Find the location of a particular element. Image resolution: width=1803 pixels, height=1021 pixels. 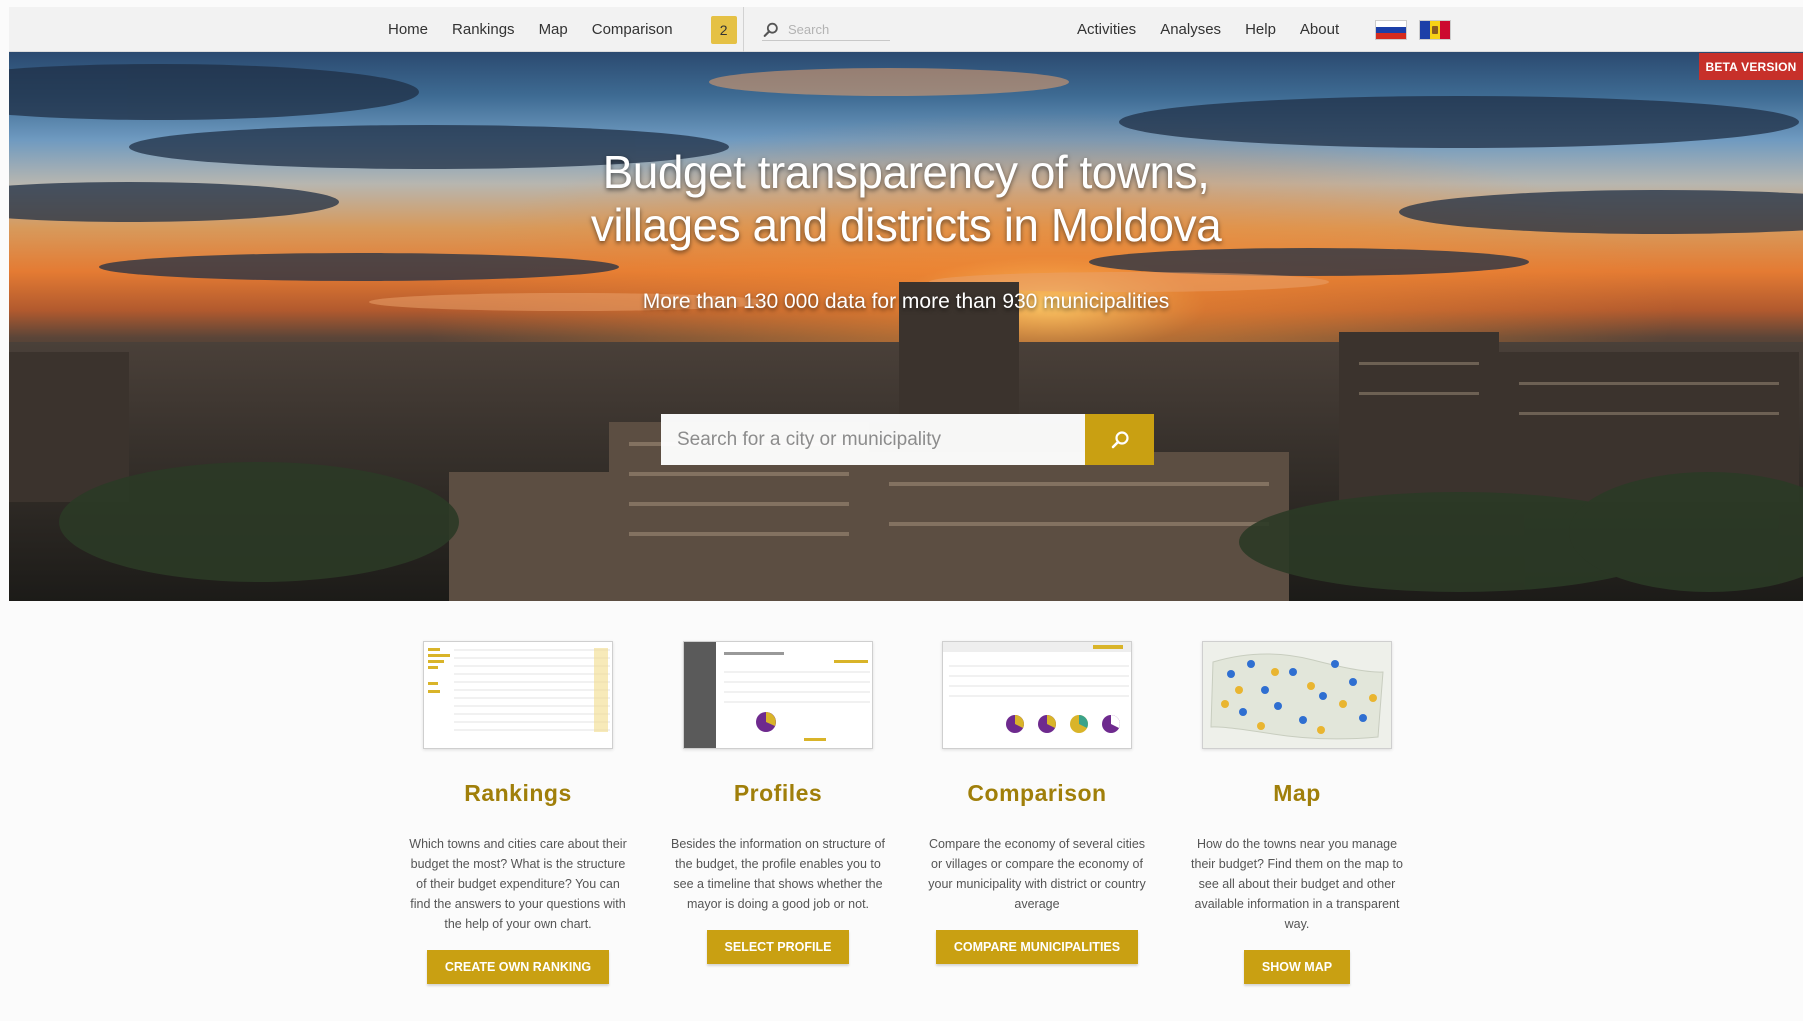

municipality-map-thumbnail is located at coordinates (1297, 695).